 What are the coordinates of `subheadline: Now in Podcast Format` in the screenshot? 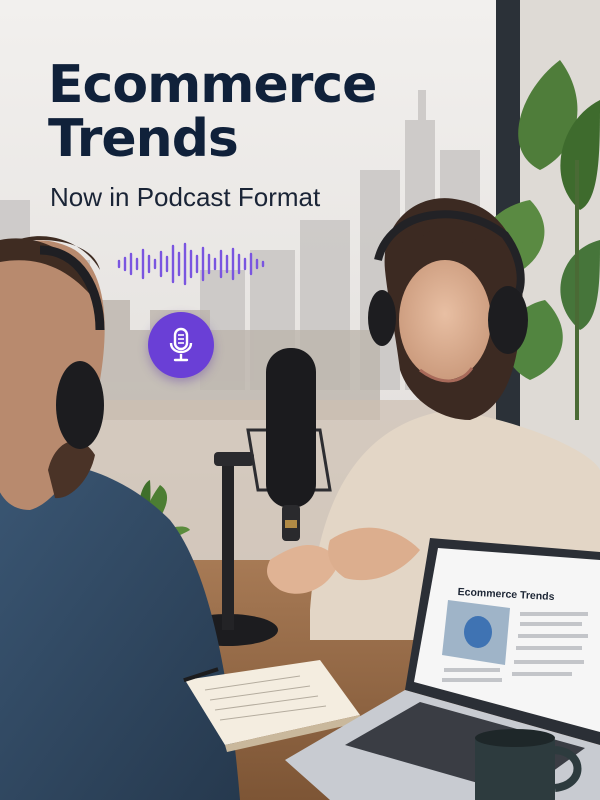 It's located at (185, 197).